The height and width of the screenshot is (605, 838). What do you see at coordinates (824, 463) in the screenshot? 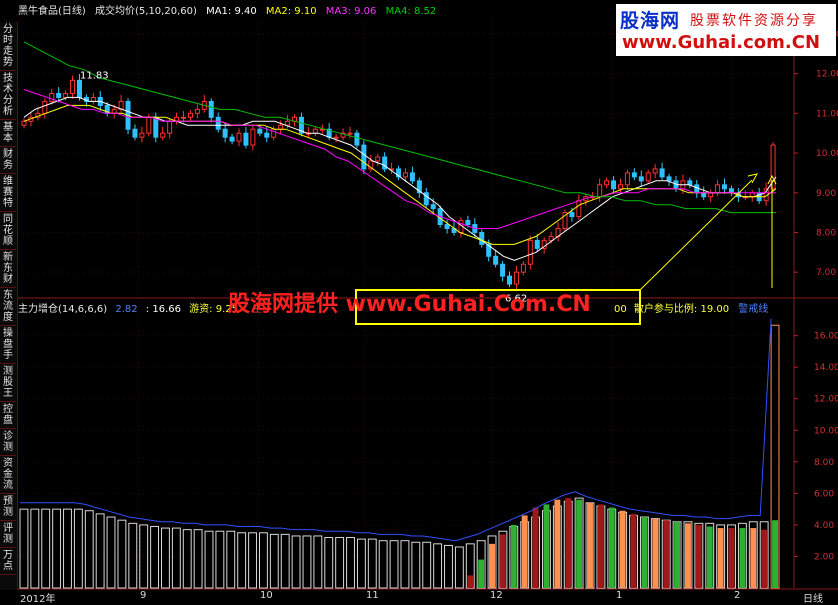
I see `lower-tick-label-3: 8.00` at bounding box center [824, 463].